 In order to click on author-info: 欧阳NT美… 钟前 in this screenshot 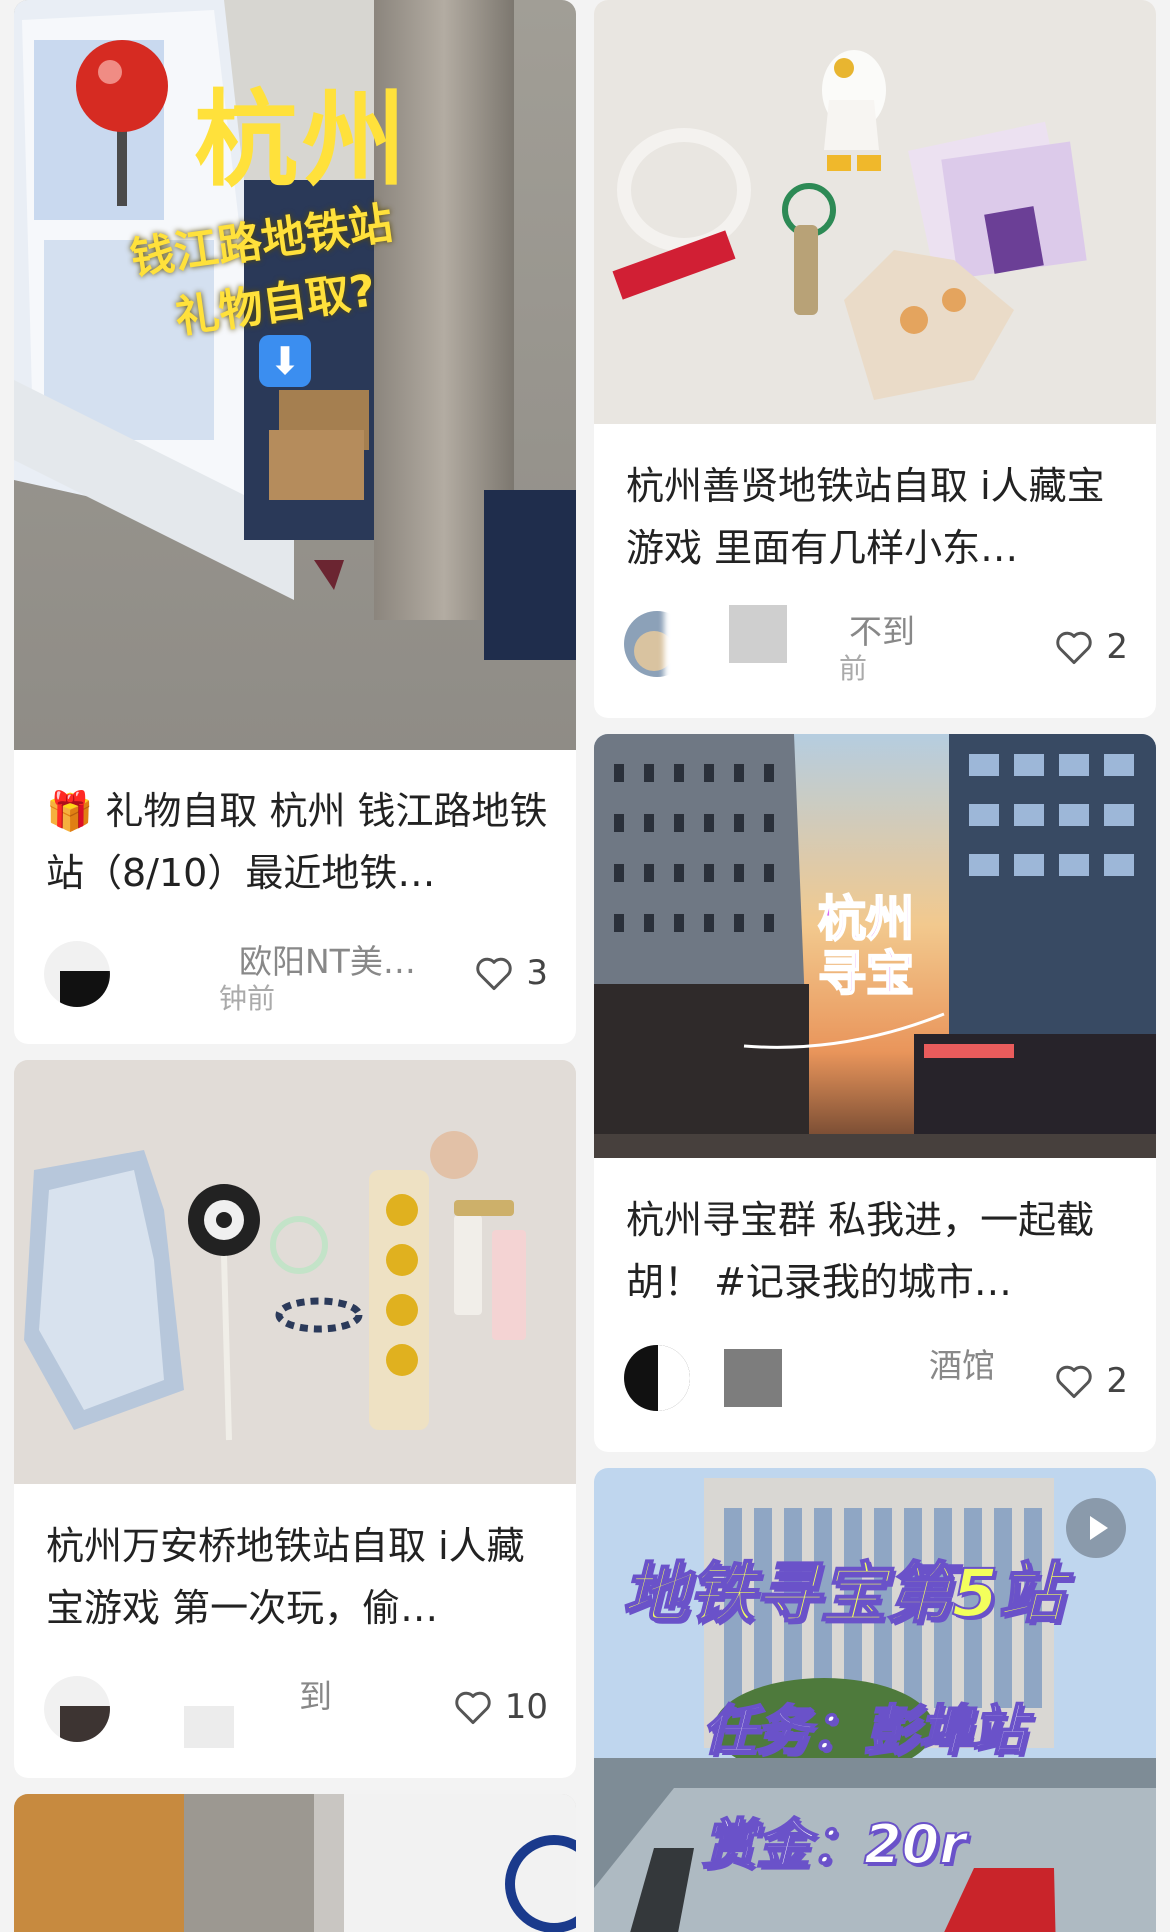, I will do `click(230, 975)`.